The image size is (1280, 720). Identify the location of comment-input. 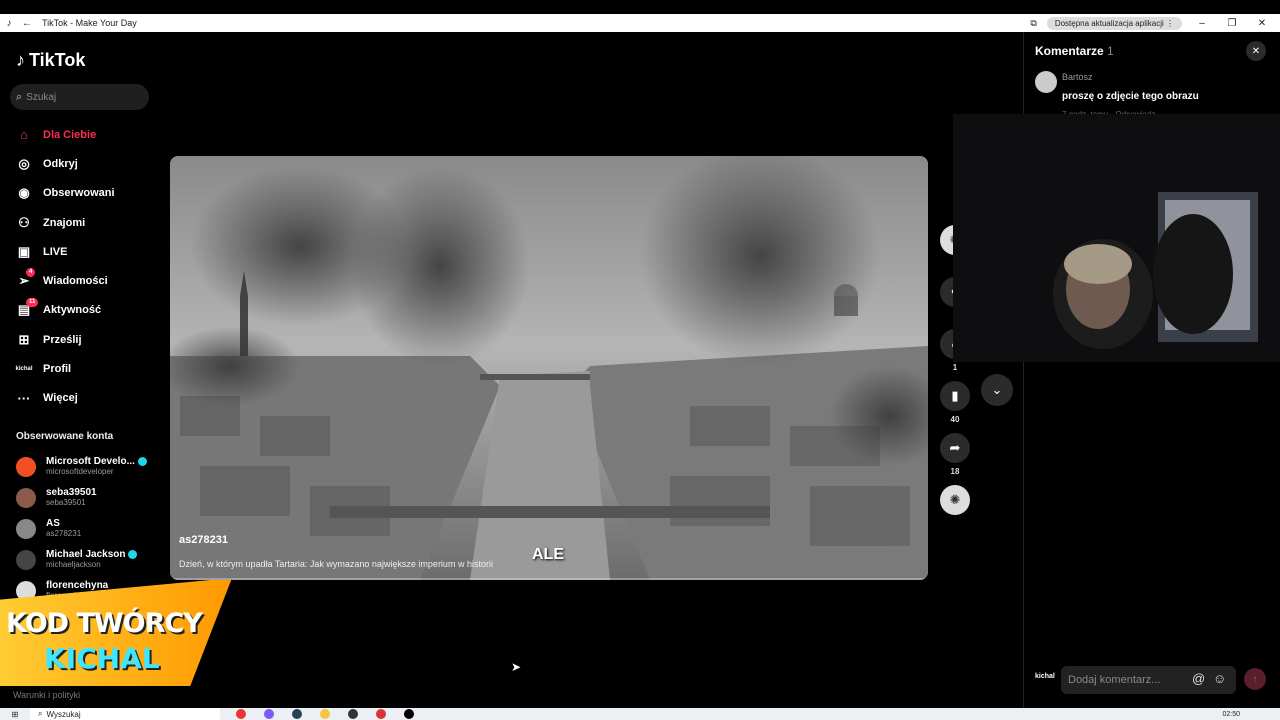
(1148, 680).